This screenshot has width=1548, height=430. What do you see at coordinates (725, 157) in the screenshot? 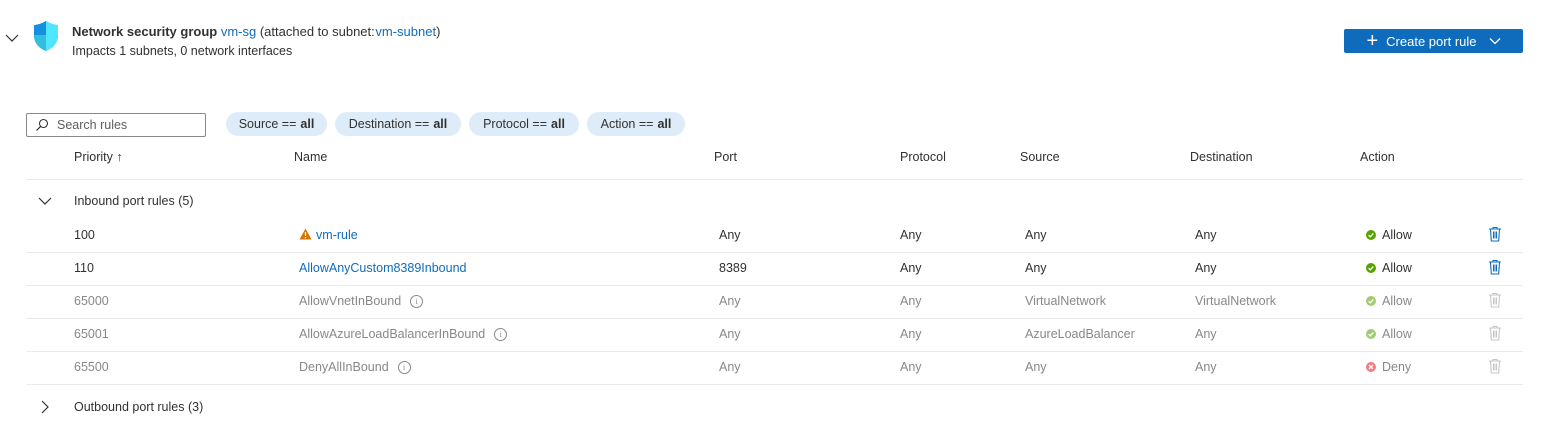
I see `column-header-port: Port` at bounding box center [725, 157].